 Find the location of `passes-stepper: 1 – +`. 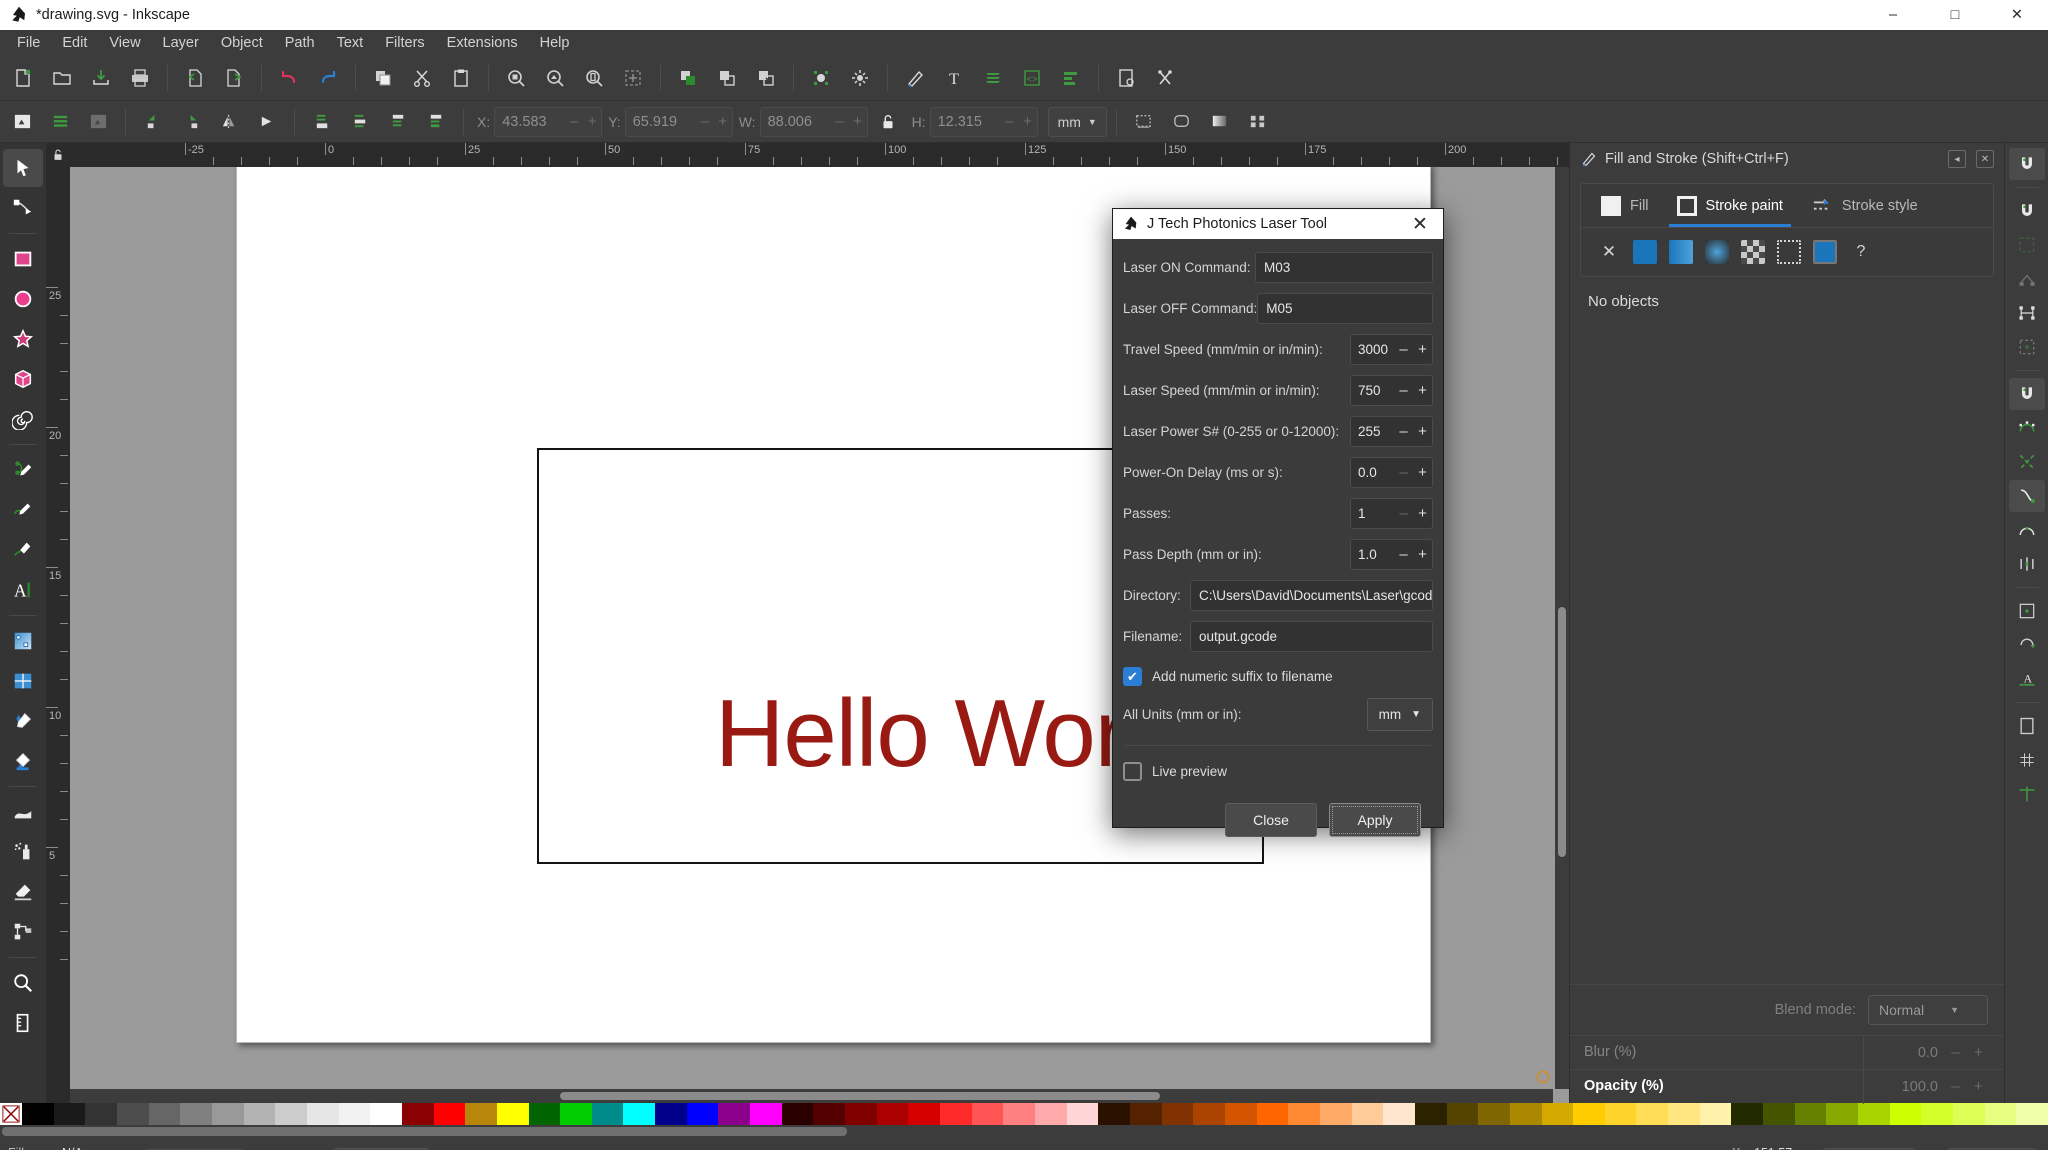

passes-stepper: 1 – + is located at coordinates (1391, 513).